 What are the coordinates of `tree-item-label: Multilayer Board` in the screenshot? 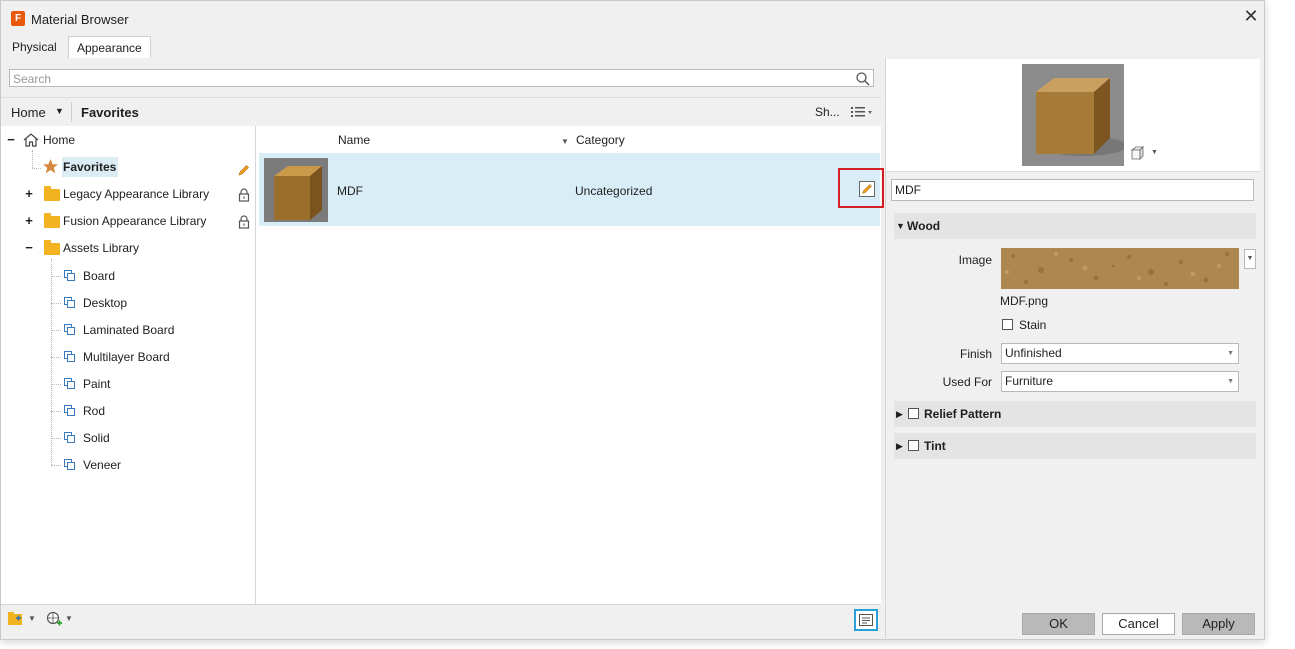 It's located at (126, 357).